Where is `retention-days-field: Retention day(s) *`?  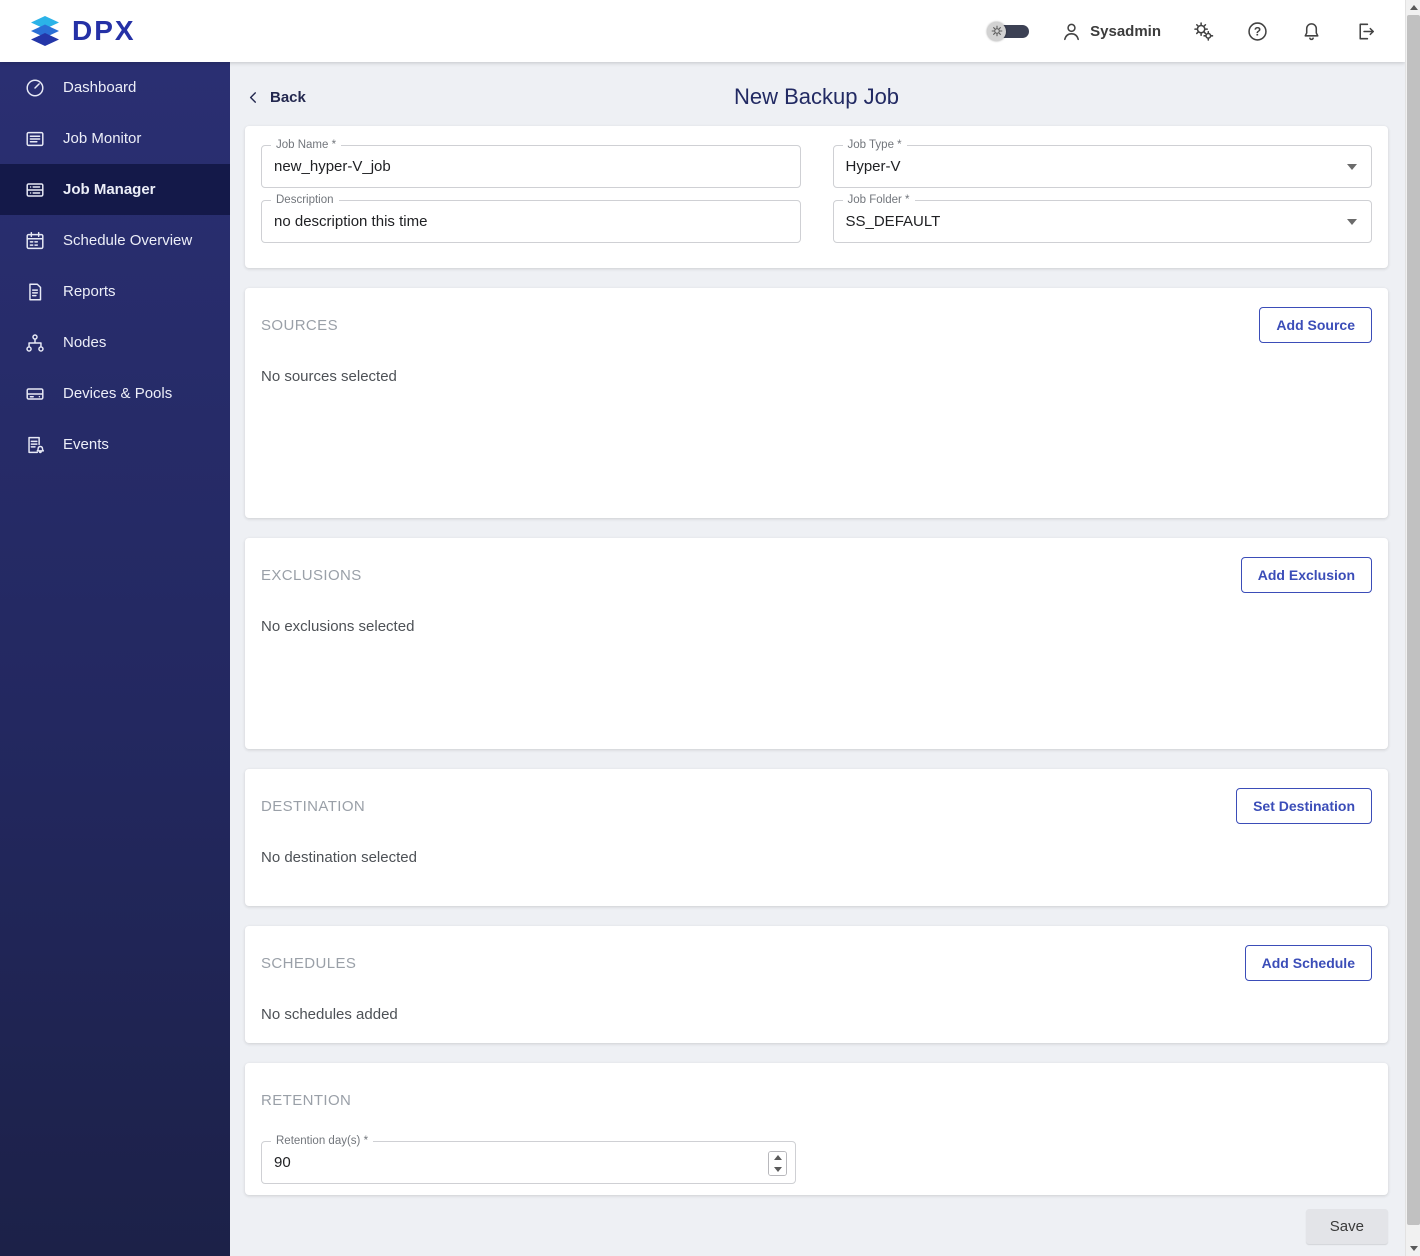
retention-days-field: Retention day(s) * is located at coordinates (528, 1159).